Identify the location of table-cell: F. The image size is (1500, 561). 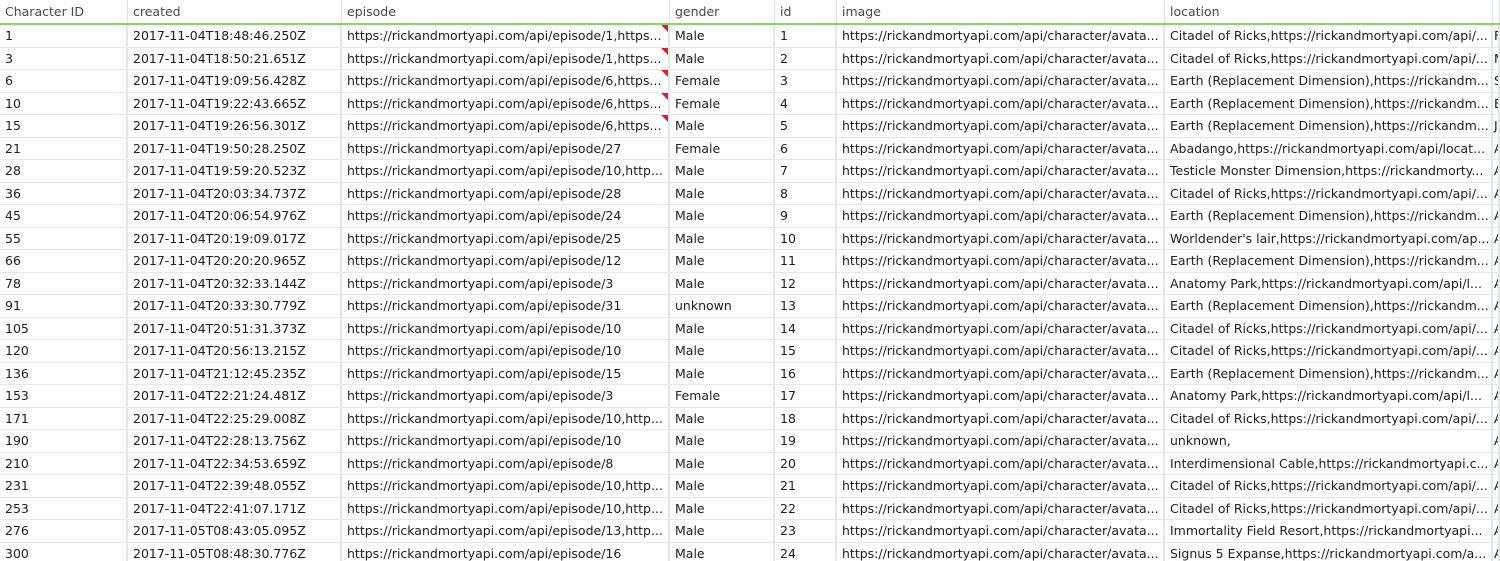
(1496, 36).